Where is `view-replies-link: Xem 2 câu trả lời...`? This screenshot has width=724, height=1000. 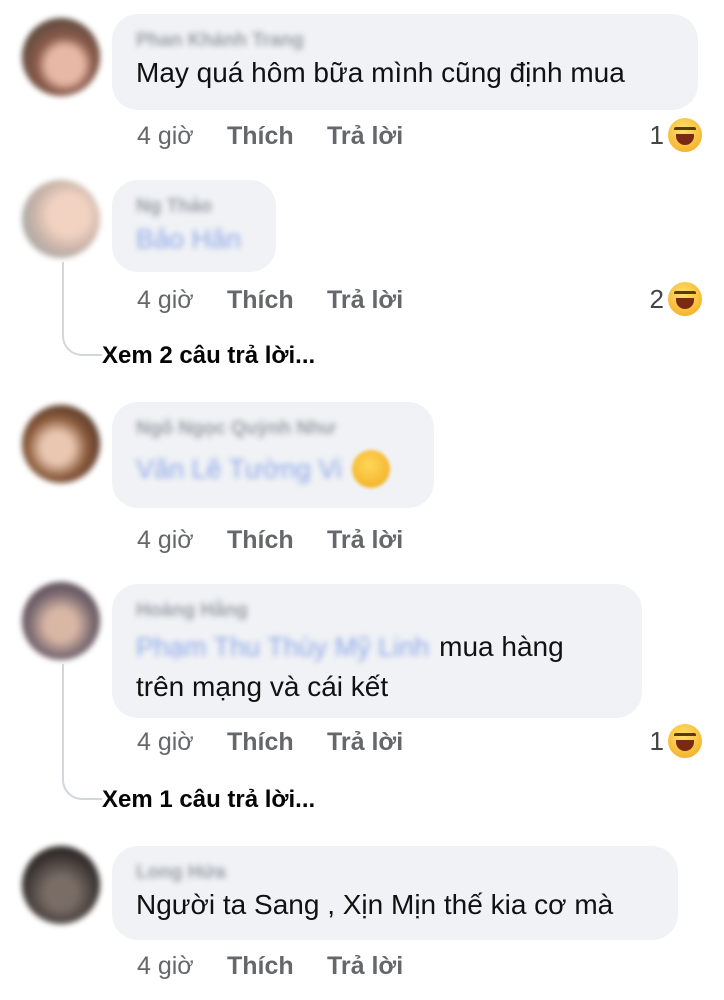 view-replies-link: Xem 2 câu trả lời... is located at coordinates (208, 356).